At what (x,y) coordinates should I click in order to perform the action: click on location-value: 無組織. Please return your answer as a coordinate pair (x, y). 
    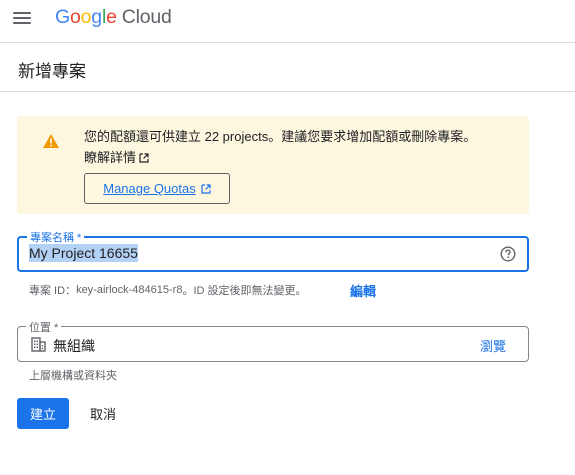
    Looking at the image, I should click on (74, 346).